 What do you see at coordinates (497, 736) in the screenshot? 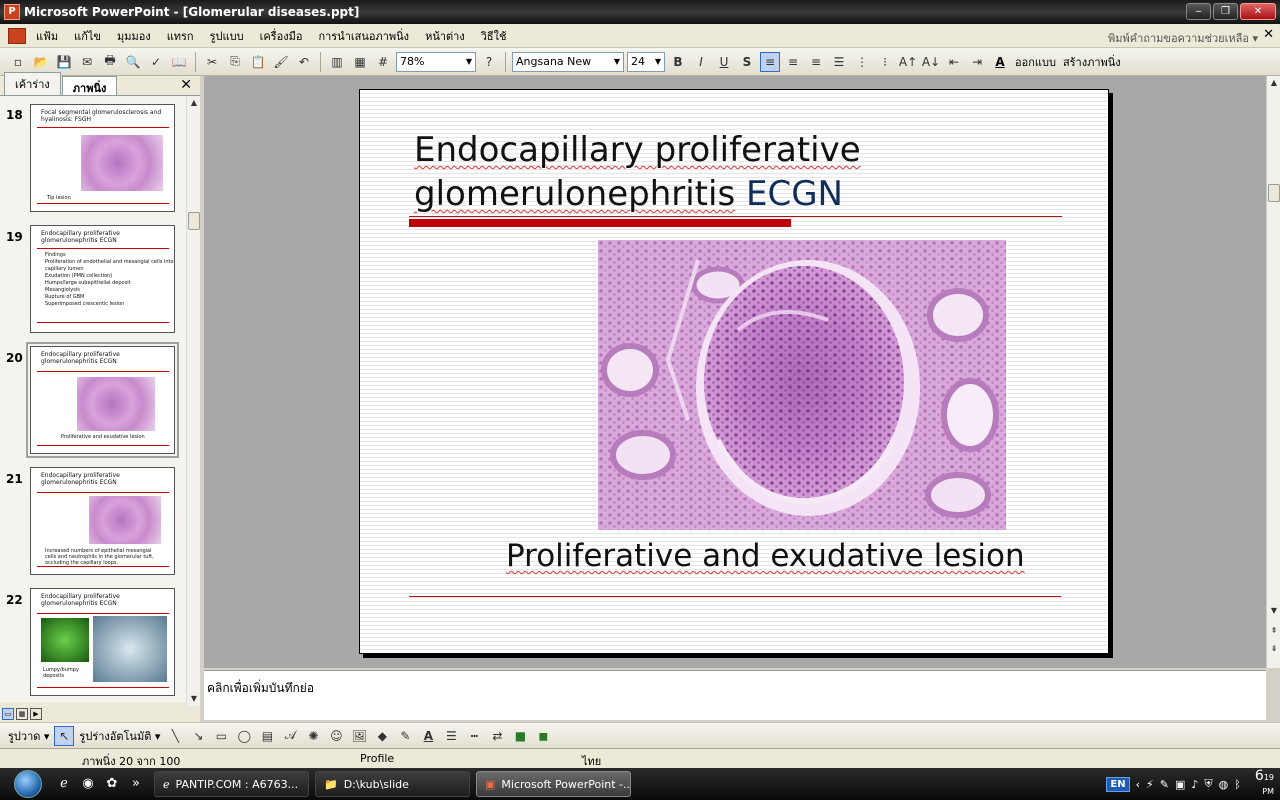
I see `arrow-style-icon: ⇄` at bounding box center [497, 736].